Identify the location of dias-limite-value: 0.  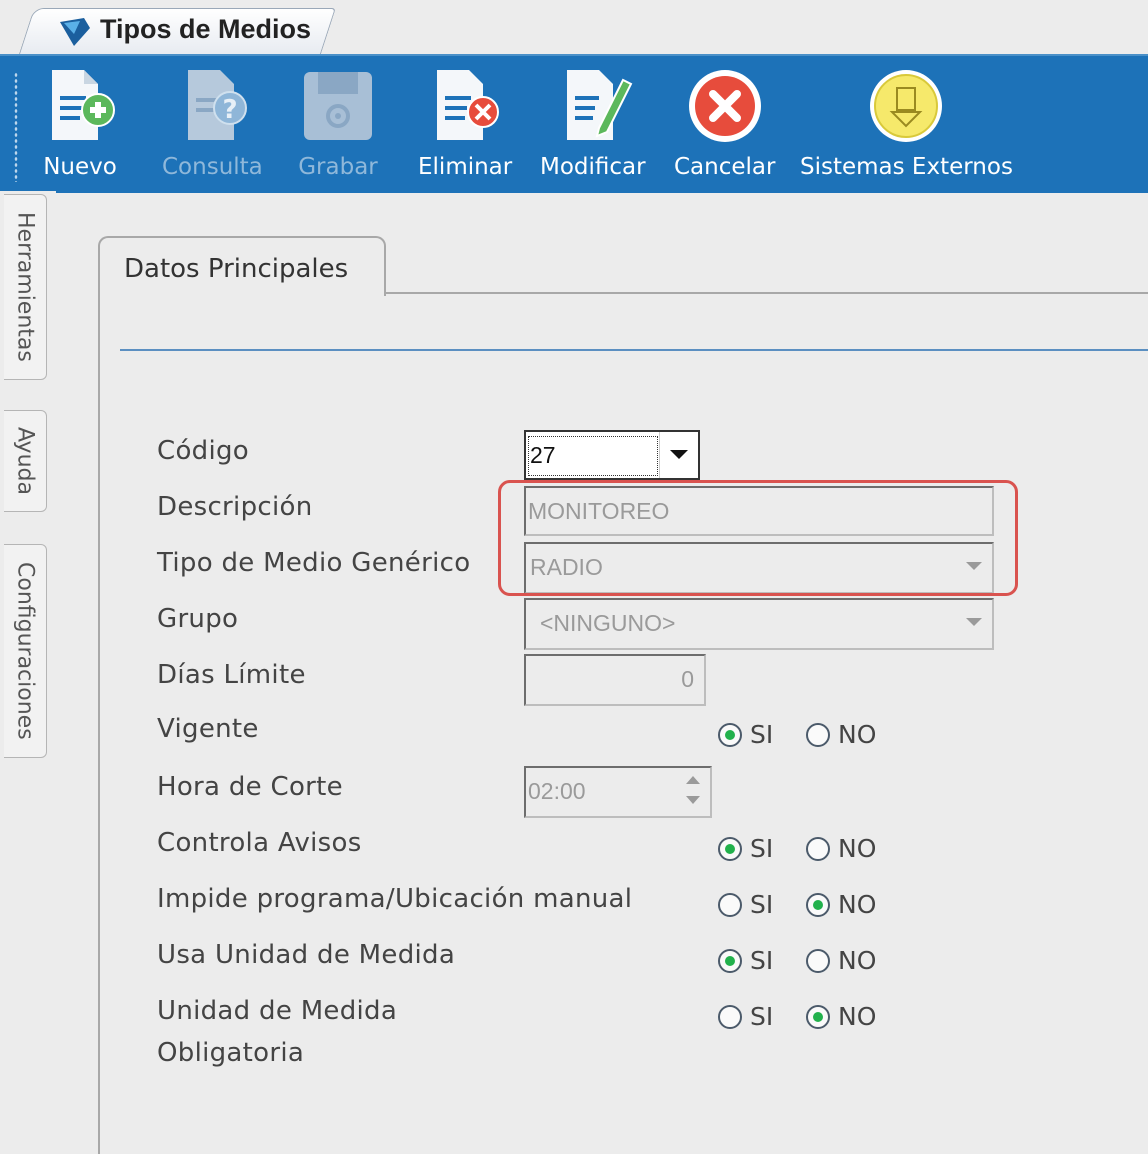
(687, 679).